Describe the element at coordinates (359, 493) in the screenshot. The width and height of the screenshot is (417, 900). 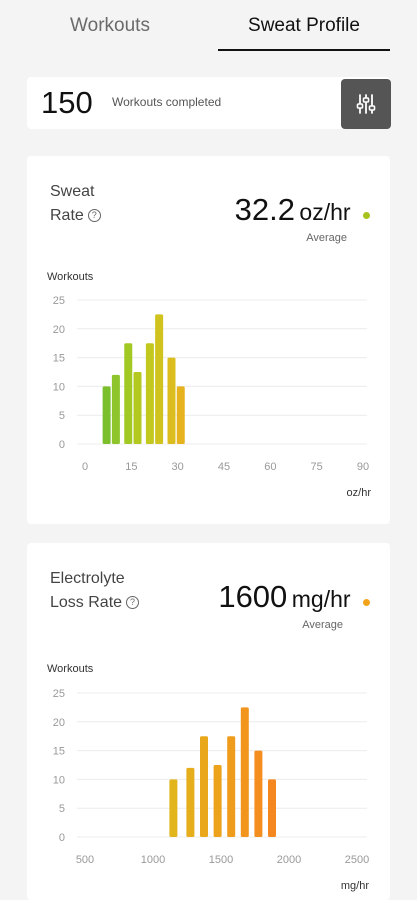
I see `x-axis-unit: oz/hr` at that location.